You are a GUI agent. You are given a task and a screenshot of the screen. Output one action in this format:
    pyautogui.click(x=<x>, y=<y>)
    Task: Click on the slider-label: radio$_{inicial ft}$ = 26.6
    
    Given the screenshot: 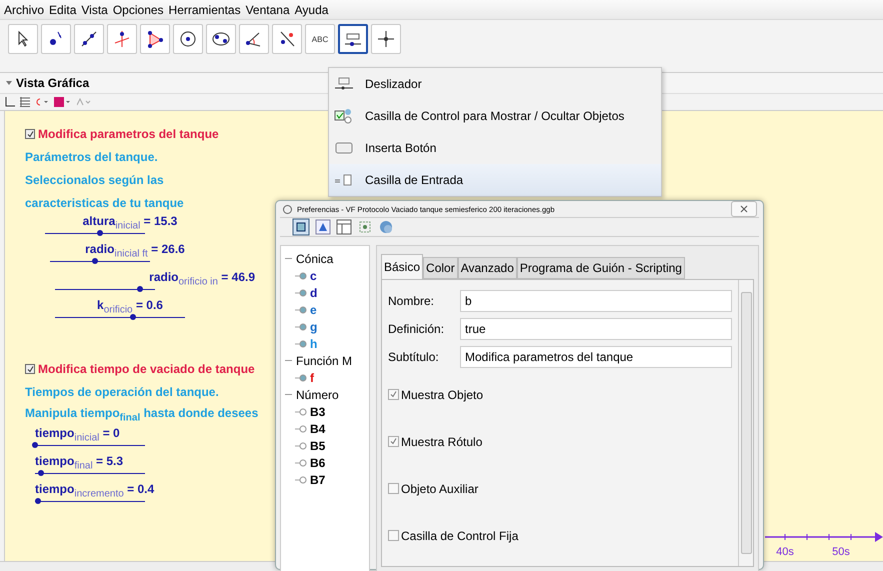 What is the action you would take?
    pyautogui.click(x=135, y=251)
    